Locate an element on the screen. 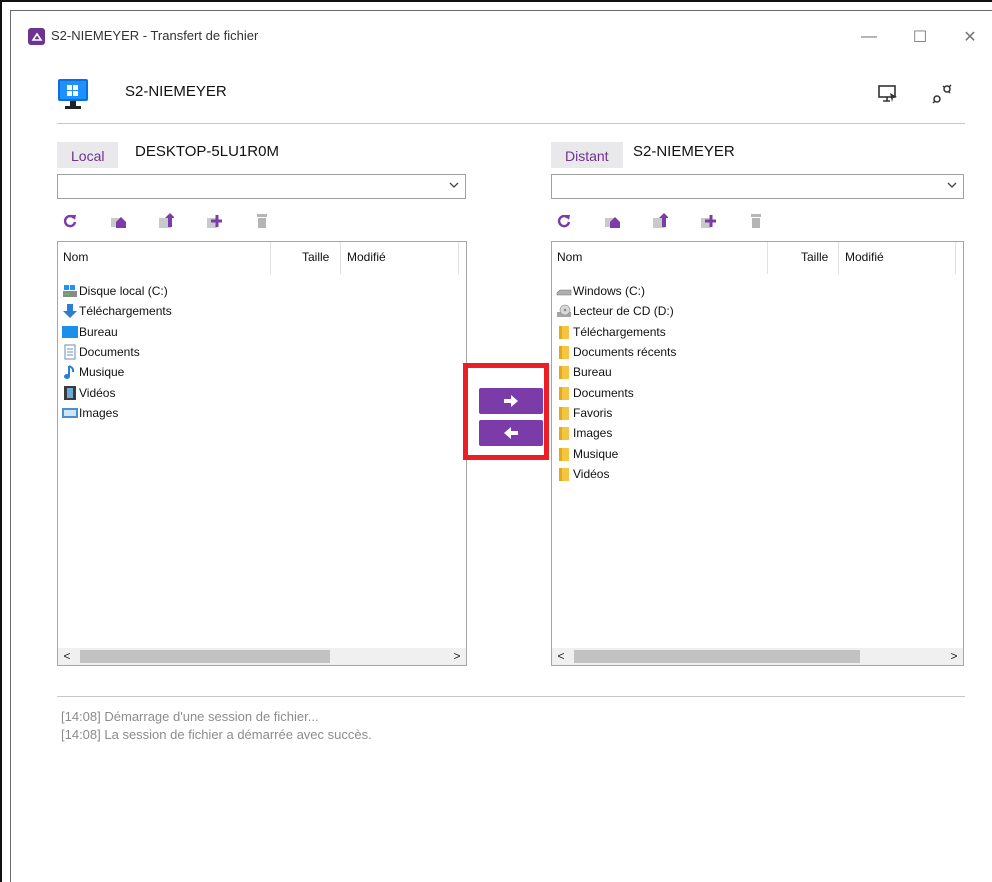 The image size is (992, 882). remote-delete-icon is located at coordinates (756, 221).